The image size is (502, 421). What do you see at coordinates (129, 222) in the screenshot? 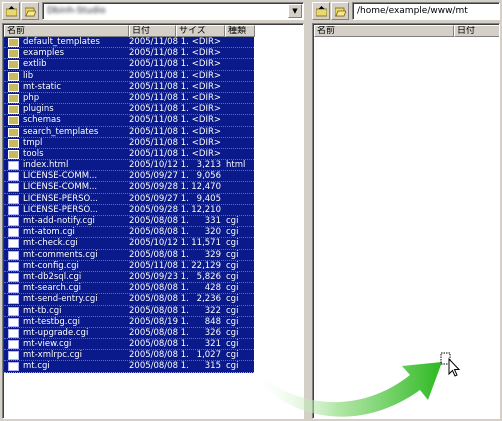
I see `file-row: mt-add-notify.cgi 2005/08/08 1... 331 cgi` at bounding box center [129, 222].